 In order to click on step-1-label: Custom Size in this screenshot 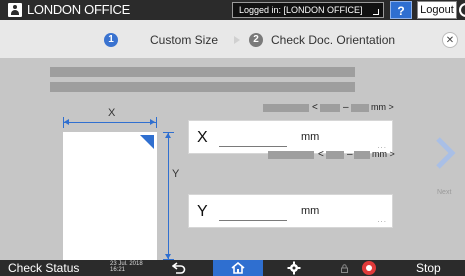, I will do `click(184, 40)`.